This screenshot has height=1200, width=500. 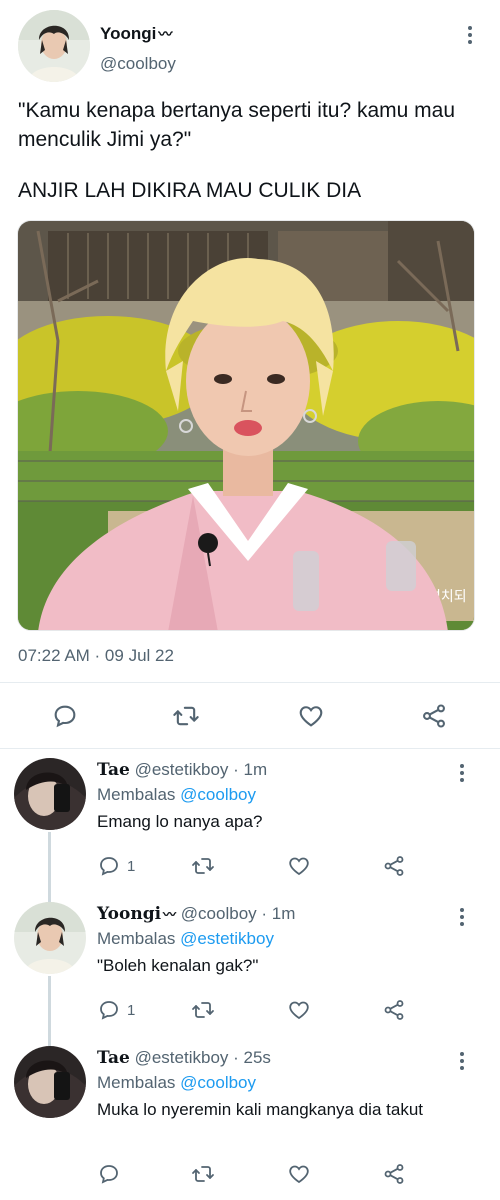 I want to click on tweet-text-caption: ANJIR LAH DIKIRA MAU CULIK DIA, so click(x=190, y=190).